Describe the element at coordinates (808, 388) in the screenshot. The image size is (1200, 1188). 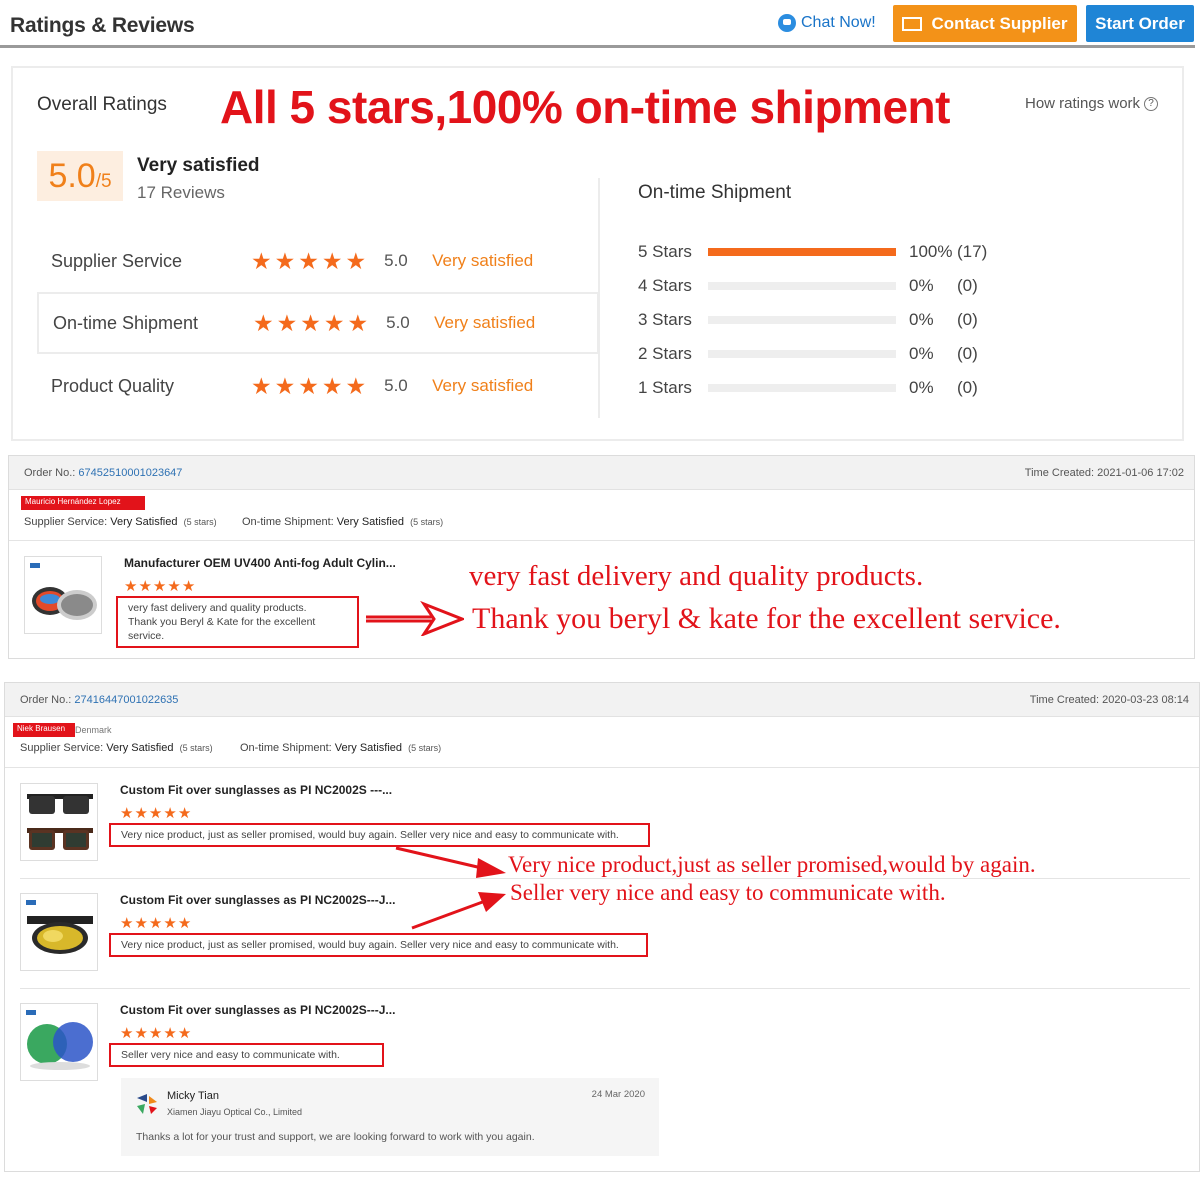
I see `shipment-bar-row: 1 Stars 0% (0)` at that location.